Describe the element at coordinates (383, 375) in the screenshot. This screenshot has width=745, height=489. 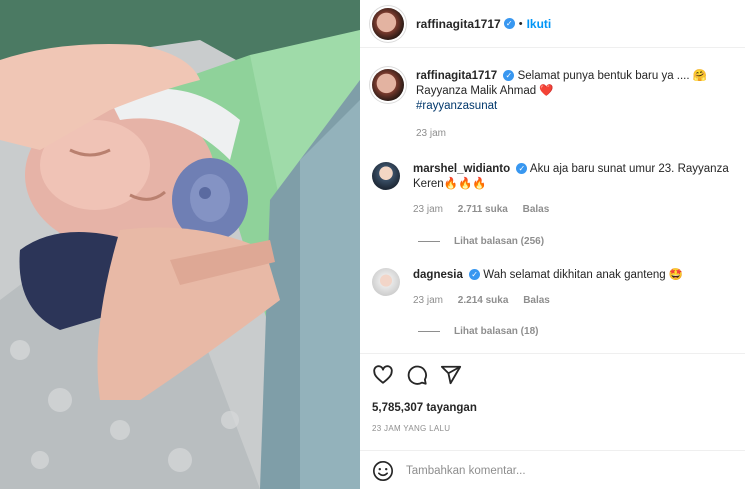
I see `heart-icon` at that location.